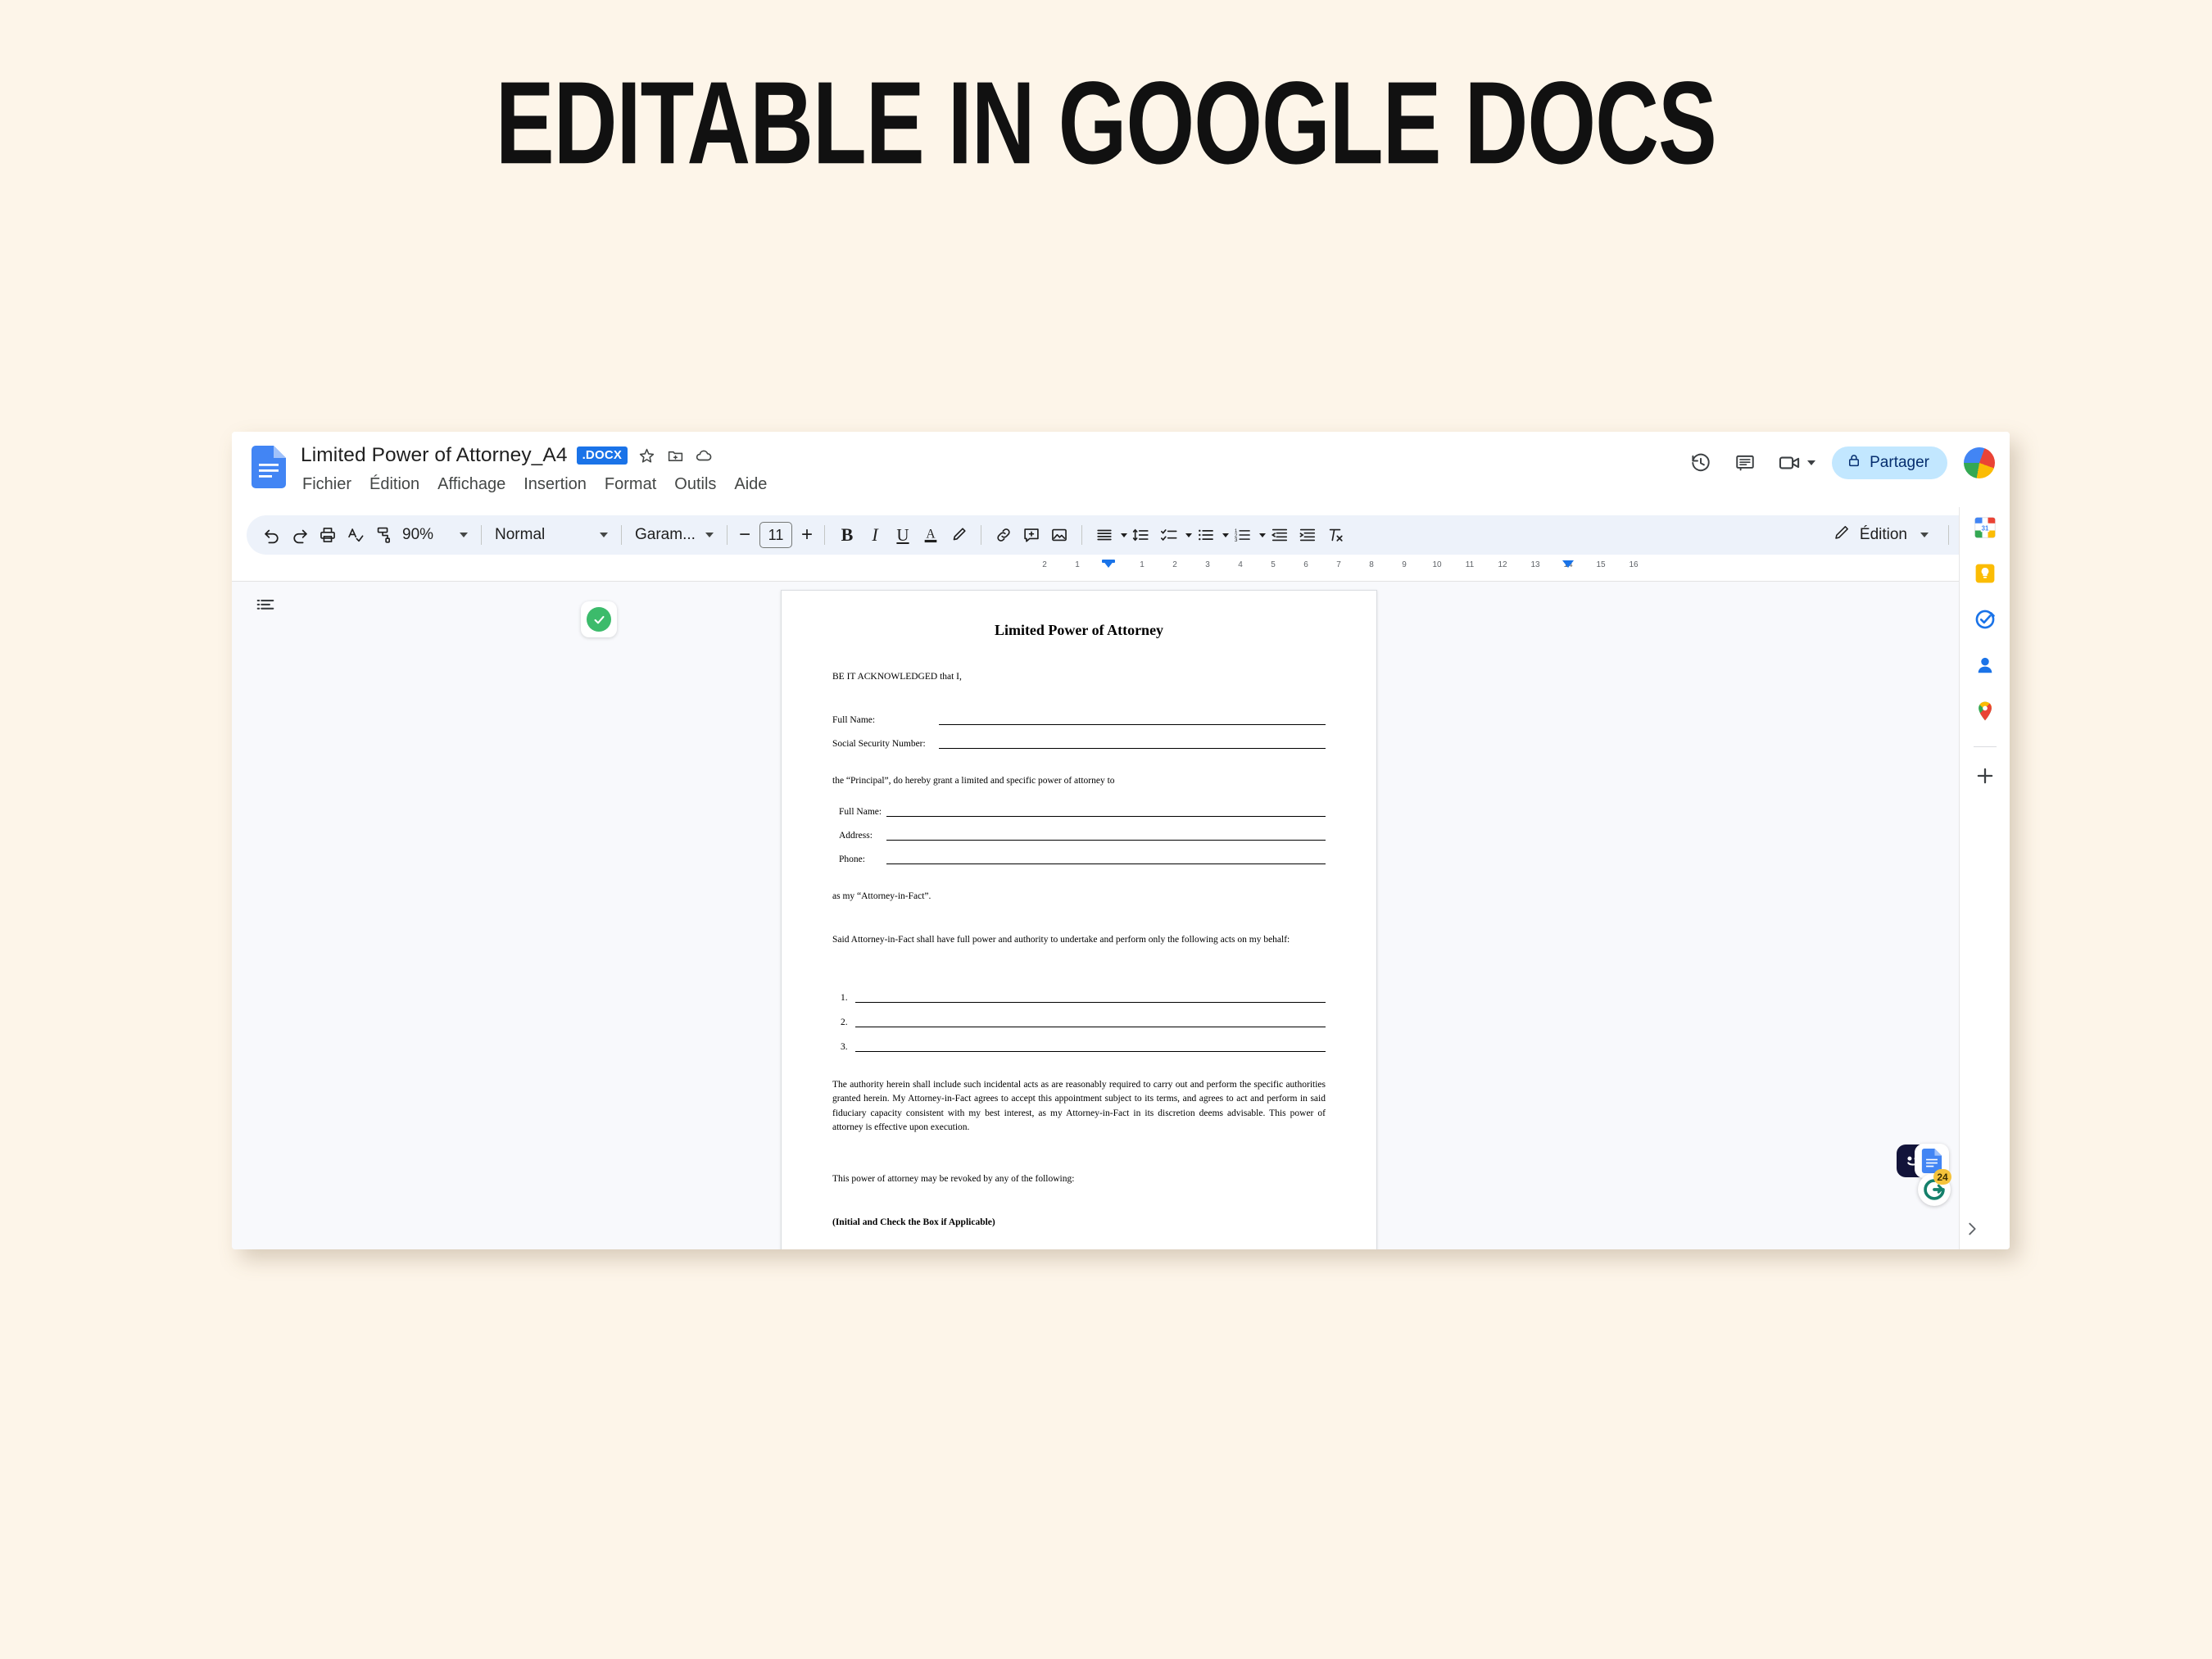 This screenshot has width=2212, height=1659. Describe the element at coordinates (630, 484) in the screenshot. I see `menu-format: Format` at that location.